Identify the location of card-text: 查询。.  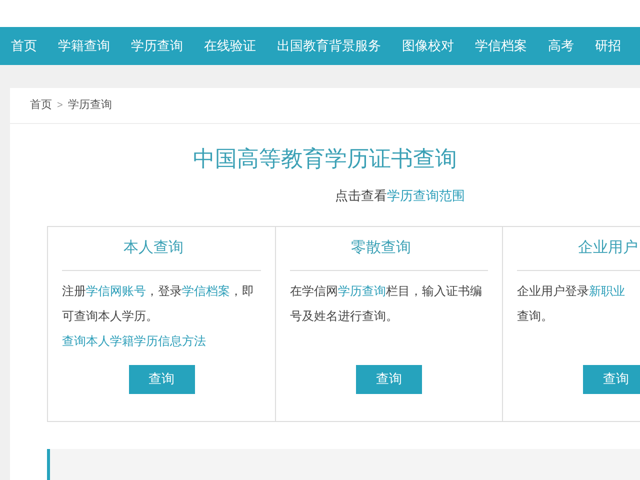
(535, 316).